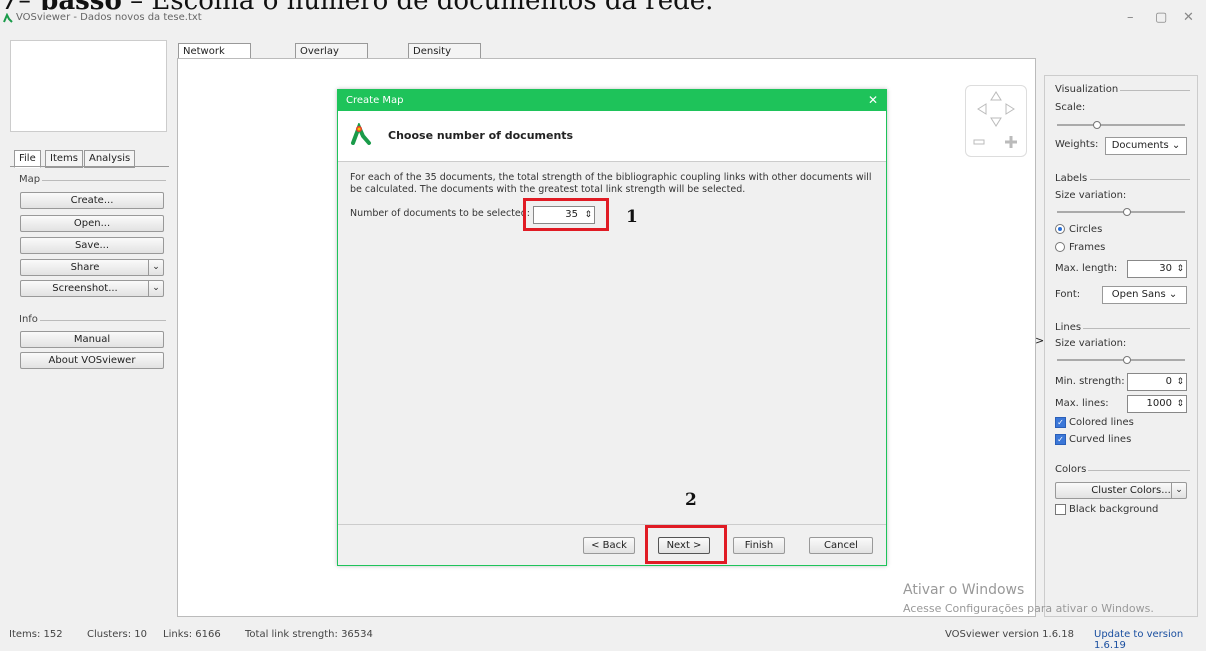 The height and width of the screenshot is (651, 1206). Describe the element at coordinates (103, 320) in the screenshot. I see `info-divider` at that location.